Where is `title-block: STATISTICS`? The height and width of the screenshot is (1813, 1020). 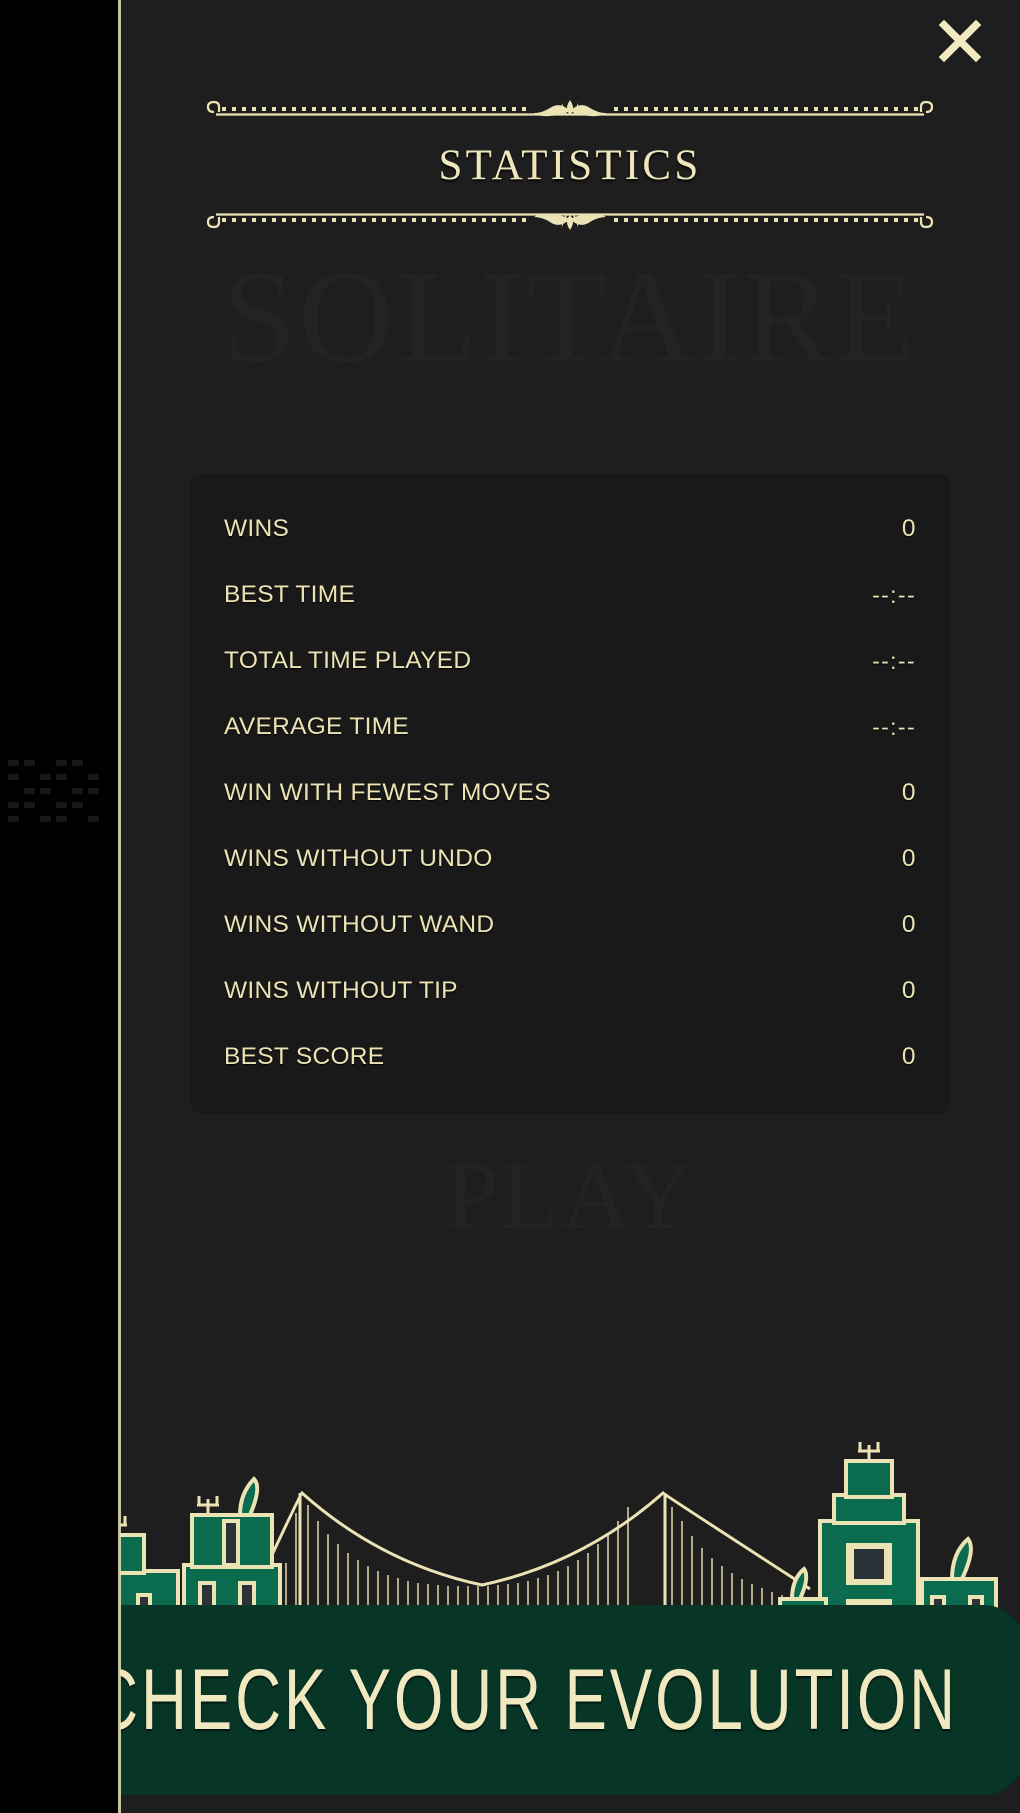
title-block: STATISTICS is located at coordinates (570, 164).